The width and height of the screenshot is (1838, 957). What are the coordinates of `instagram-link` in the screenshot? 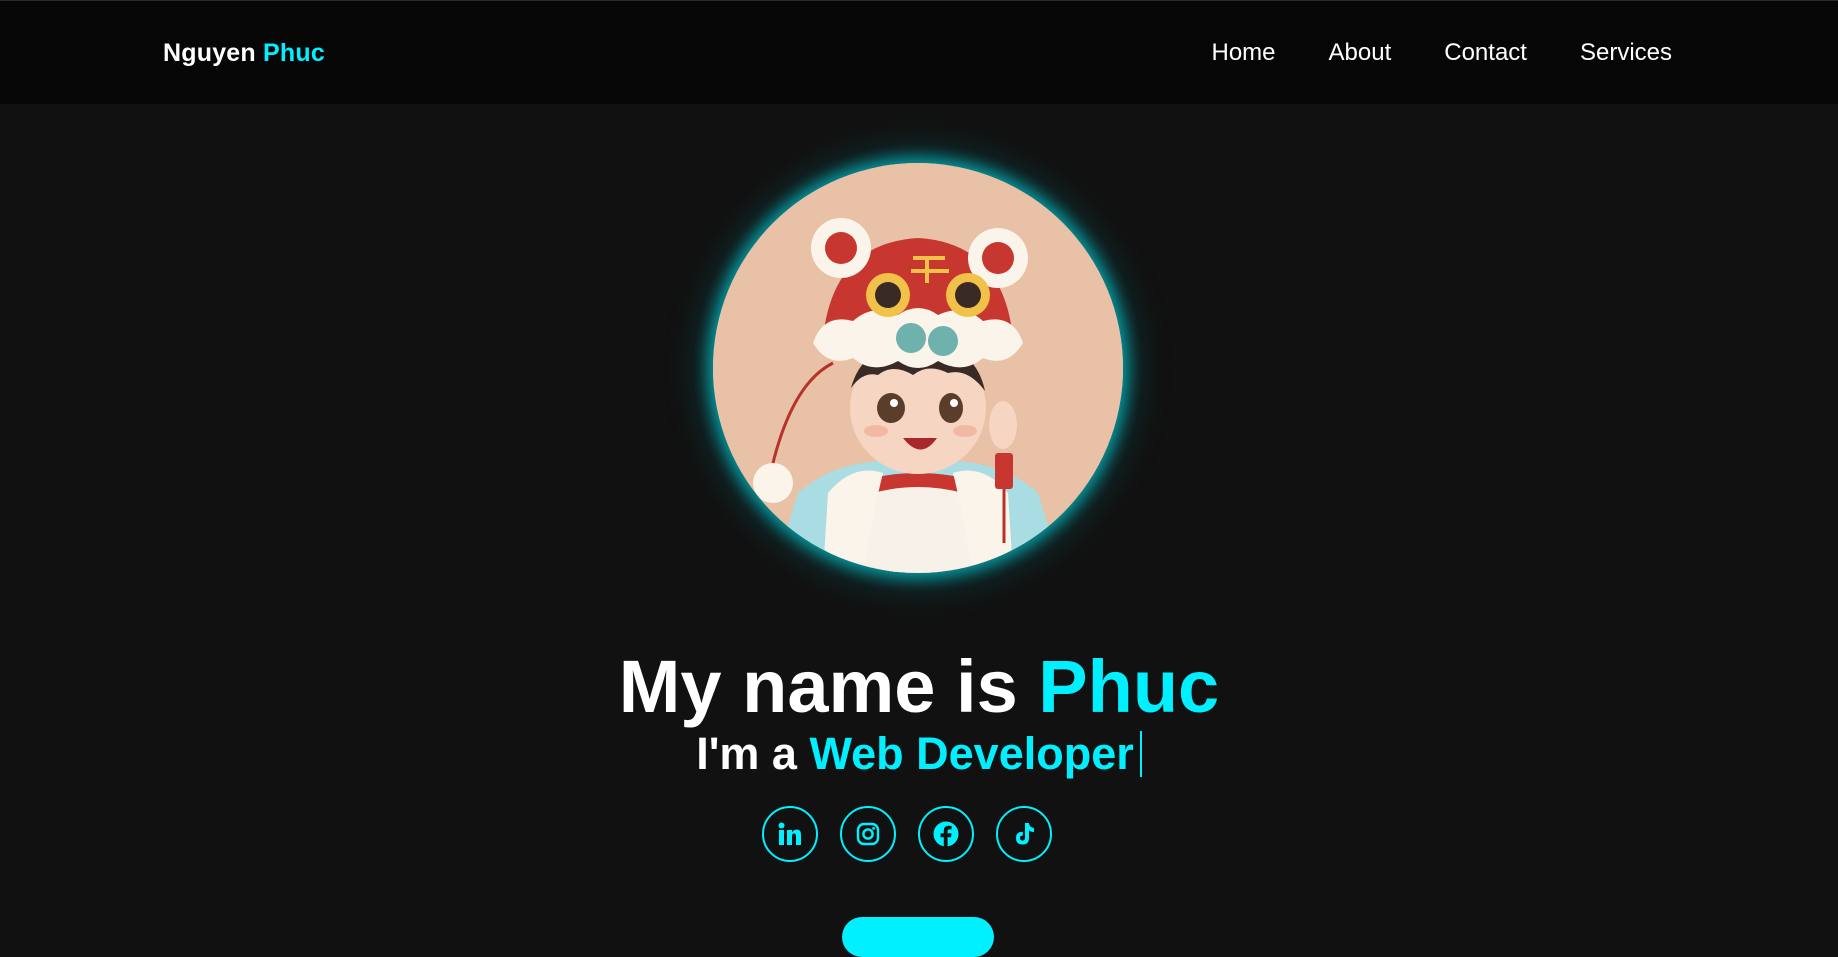 It's located at (868, 834).